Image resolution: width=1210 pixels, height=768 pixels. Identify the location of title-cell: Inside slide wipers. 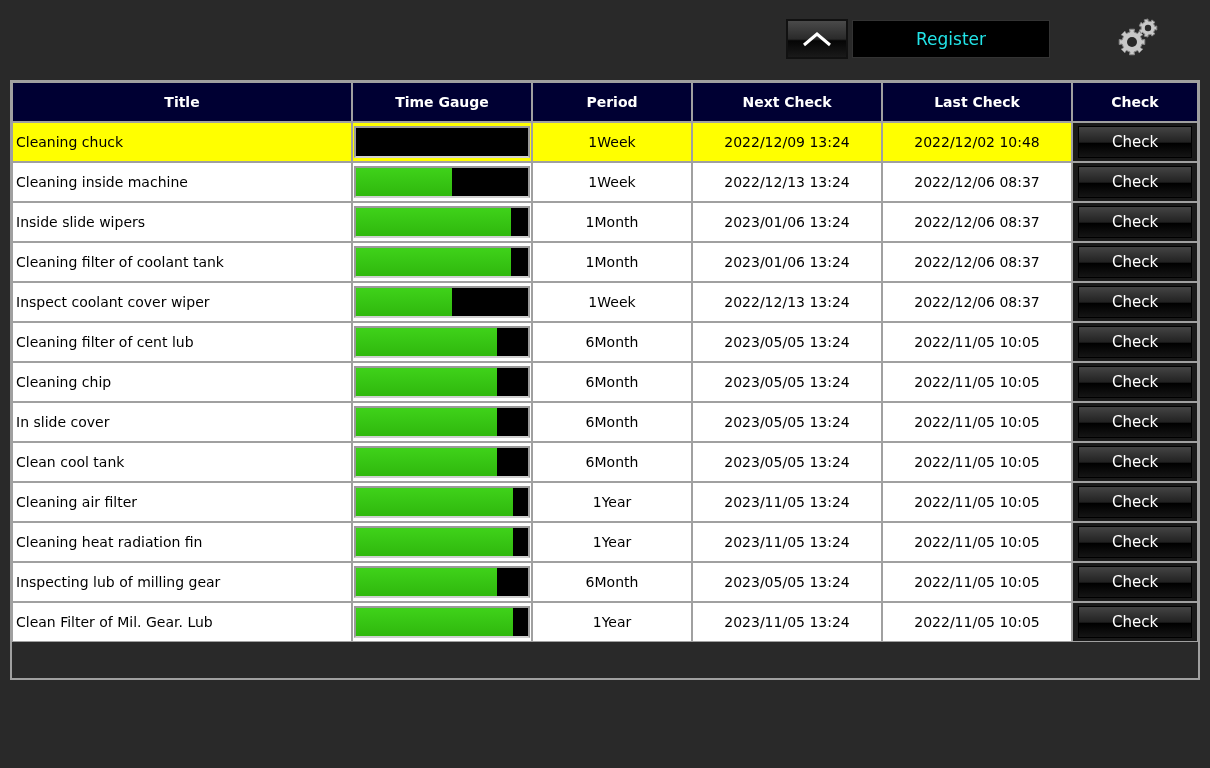
(182, 222).